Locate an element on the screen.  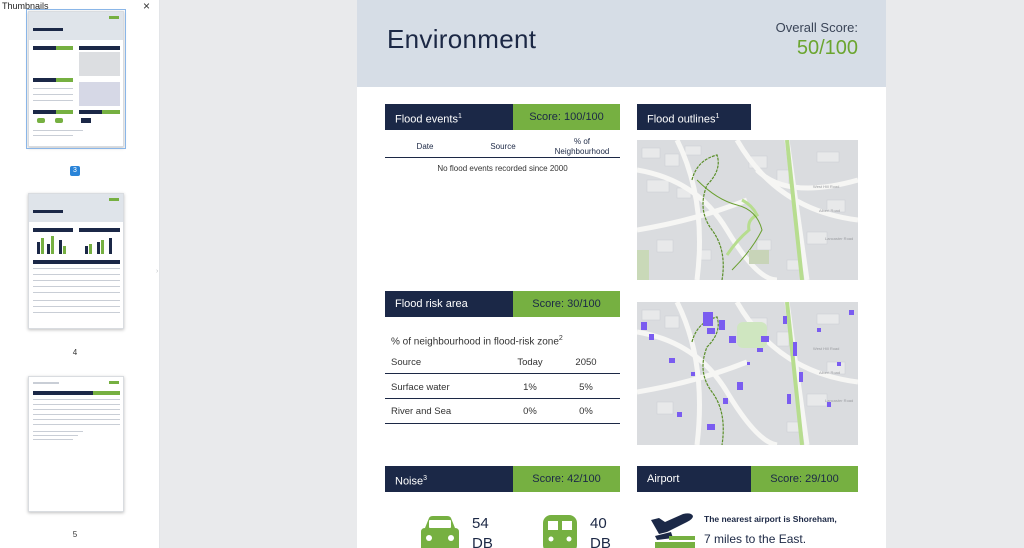
page-number-4: 4 is located at coordinates (75, 352).